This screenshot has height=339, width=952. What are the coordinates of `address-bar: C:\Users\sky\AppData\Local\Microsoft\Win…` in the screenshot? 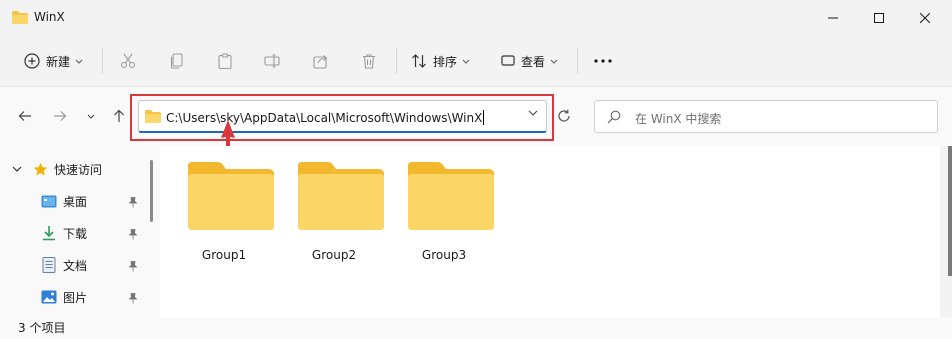 It's located at (342, 116).